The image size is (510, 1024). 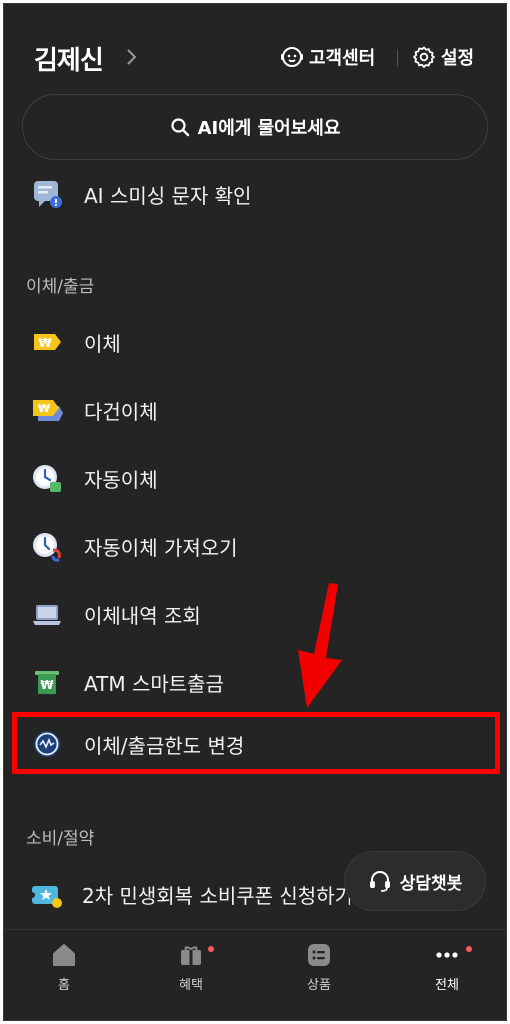 What do you see at coordinates (319, 955) in the screenshot?
I see `products-icon` at bounding box center [319, 955].